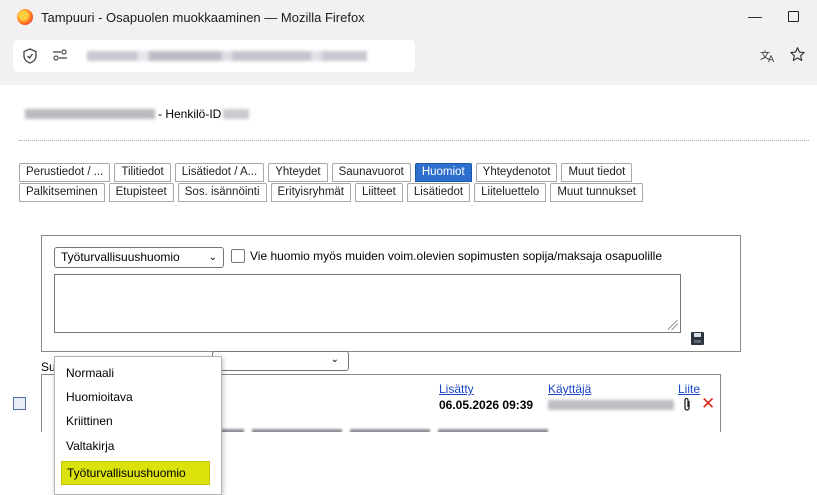 This screenshot has height=495, width=817. I want to click on filter-select: ⌄, so click(280, 361).